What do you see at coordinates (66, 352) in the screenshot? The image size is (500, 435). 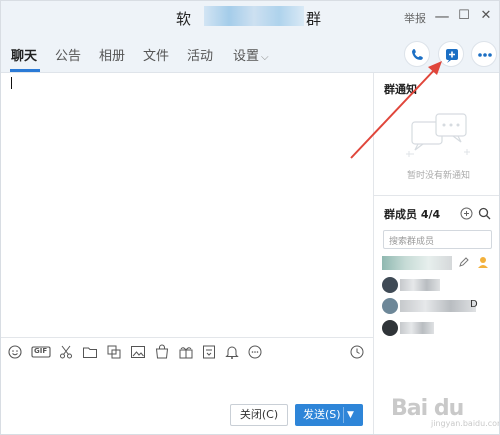 I see `scissors-icon` at bounding box center [66, 352].